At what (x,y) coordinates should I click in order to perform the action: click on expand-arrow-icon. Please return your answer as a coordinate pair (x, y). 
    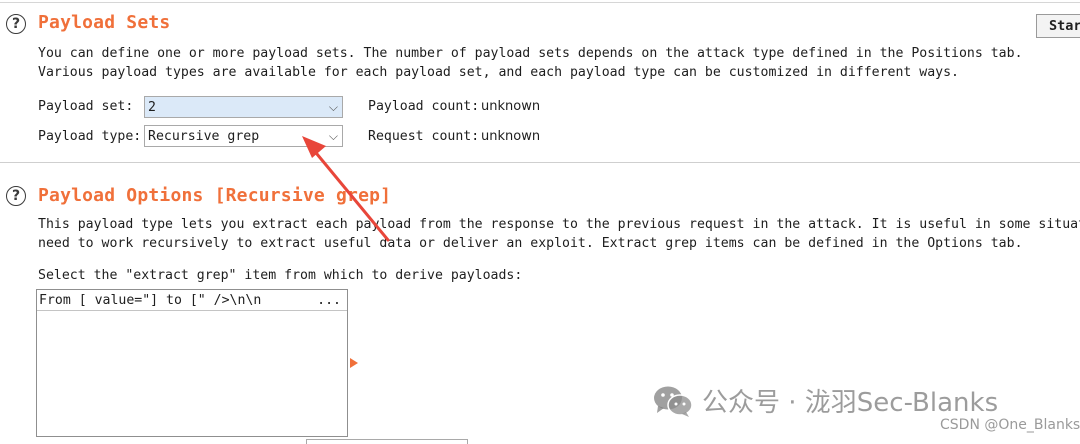
    Looking at the image, I should click on (354, 363).